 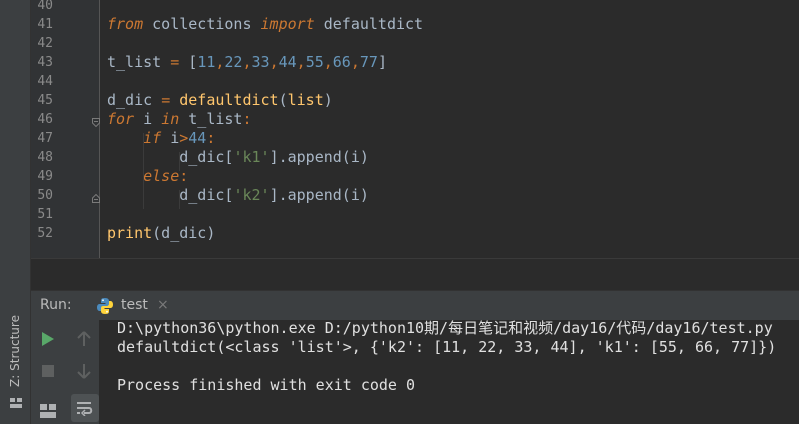 I want to click on code-line: 51, so click(x=415, y=214).